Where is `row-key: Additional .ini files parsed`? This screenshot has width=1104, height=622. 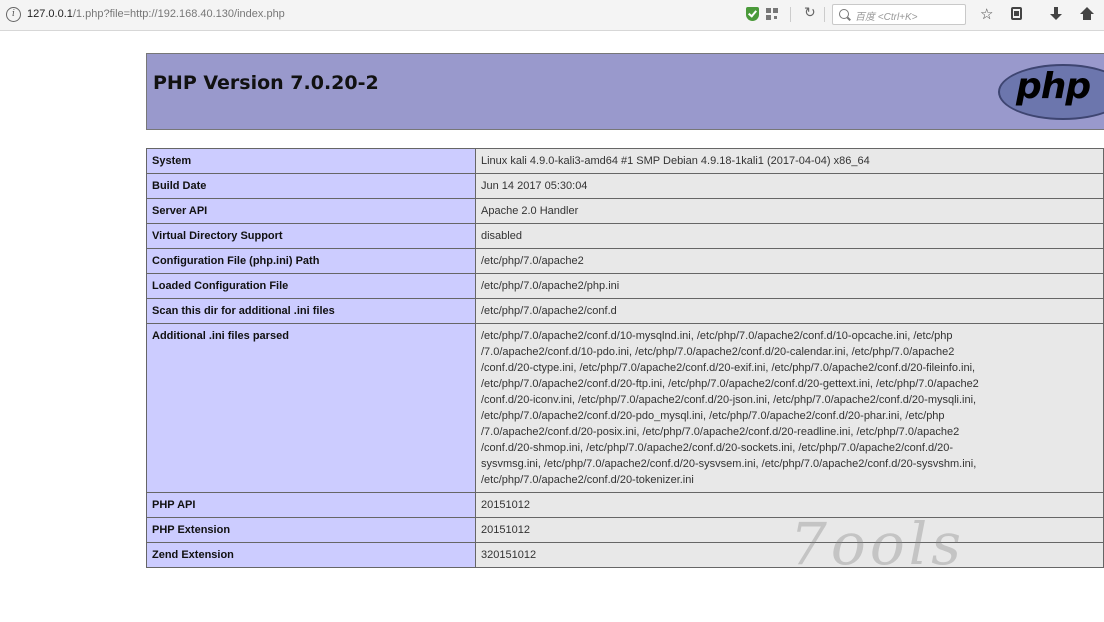 row-key: Additional .ini files parsed is located at coordinates (311, 408).